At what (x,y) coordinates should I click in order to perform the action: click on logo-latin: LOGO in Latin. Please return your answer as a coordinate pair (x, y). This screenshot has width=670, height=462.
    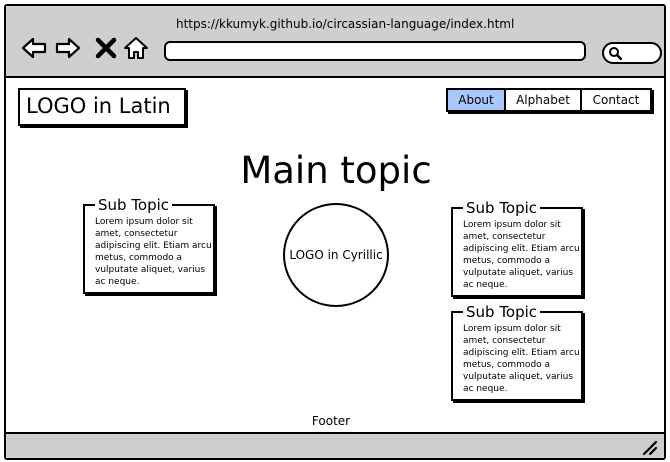
    Looking at the image, I should click on (102, 107).